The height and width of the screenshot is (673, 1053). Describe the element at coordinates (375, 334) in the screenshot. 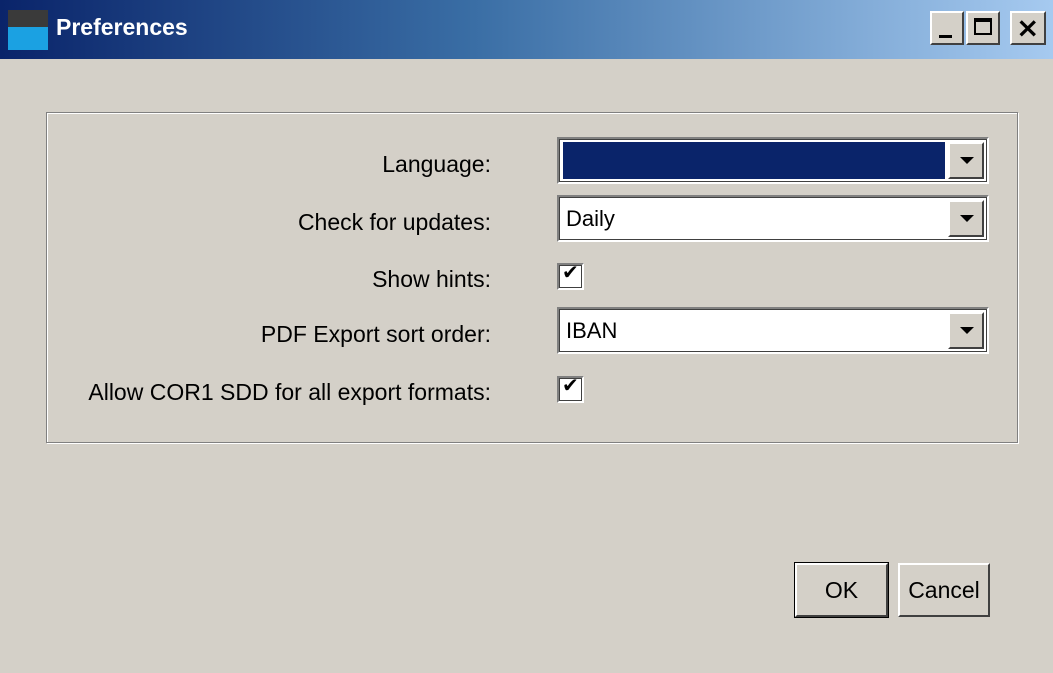

I see `pdf-sort-label: PDF Export sort order:` at that location.